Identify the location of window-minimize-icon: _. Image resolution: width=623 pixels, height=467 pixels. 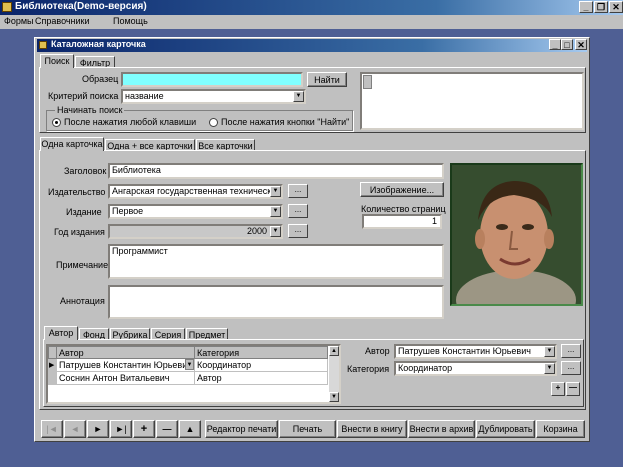
(555, 44).